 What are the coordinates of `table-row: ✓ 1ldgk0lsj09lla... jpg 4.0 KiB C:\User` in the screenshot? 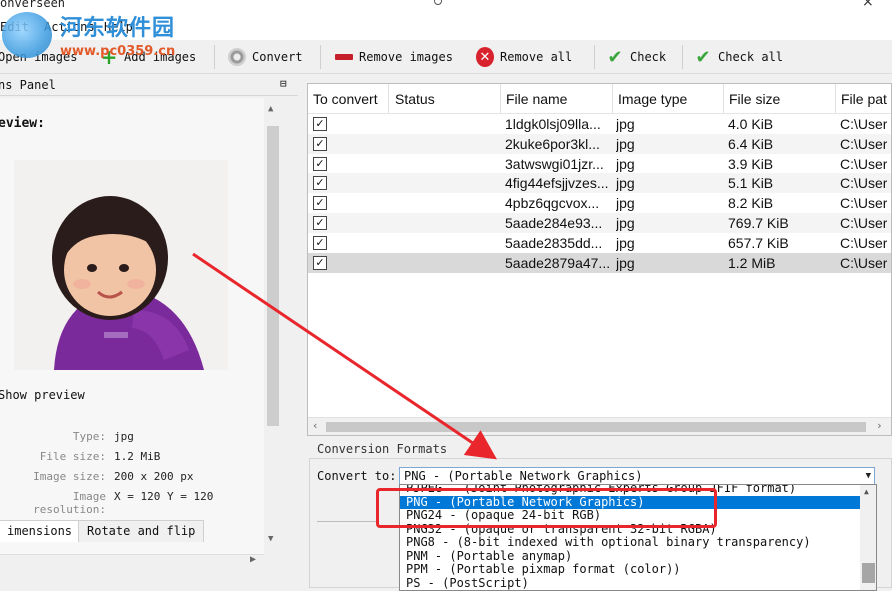 It's located at (599, 124).